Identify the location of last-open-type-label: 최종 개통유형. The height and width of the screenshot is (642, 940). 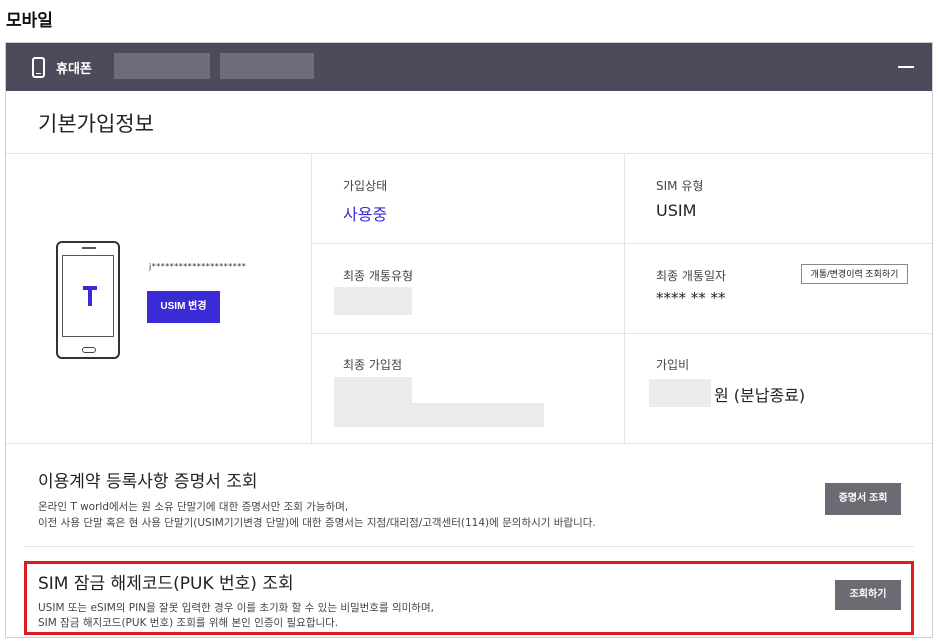
(378, 276).